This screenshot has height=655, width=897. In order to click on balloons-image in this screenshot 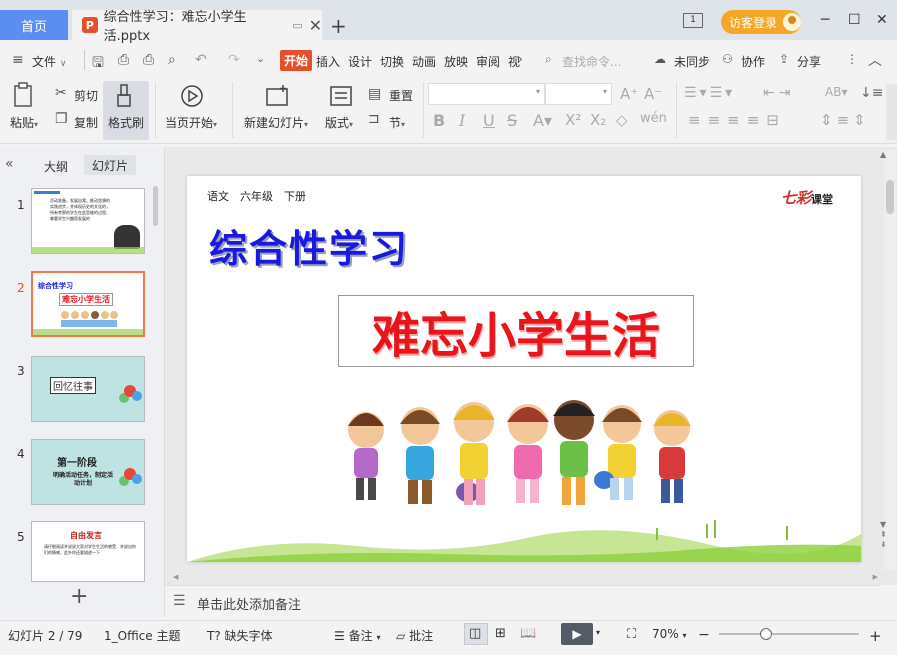, I will do `click(131, 397)`.